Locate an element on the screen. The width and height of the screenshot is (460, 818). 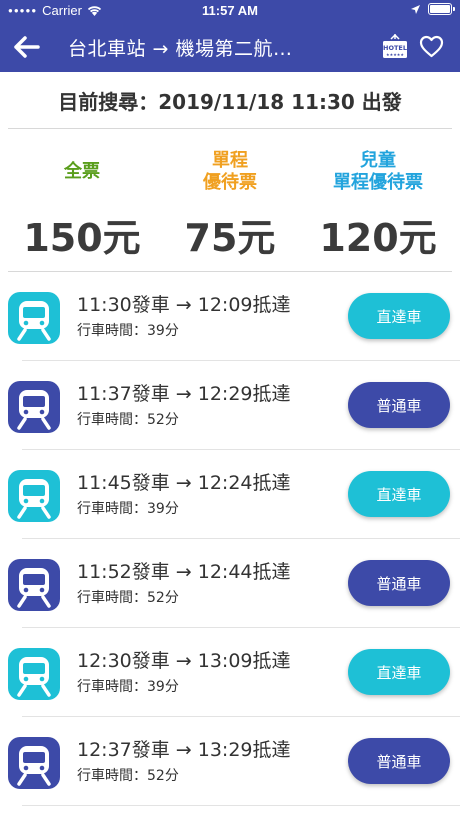
fare-full: 全票 150元 is located at coordinates (82, 200).